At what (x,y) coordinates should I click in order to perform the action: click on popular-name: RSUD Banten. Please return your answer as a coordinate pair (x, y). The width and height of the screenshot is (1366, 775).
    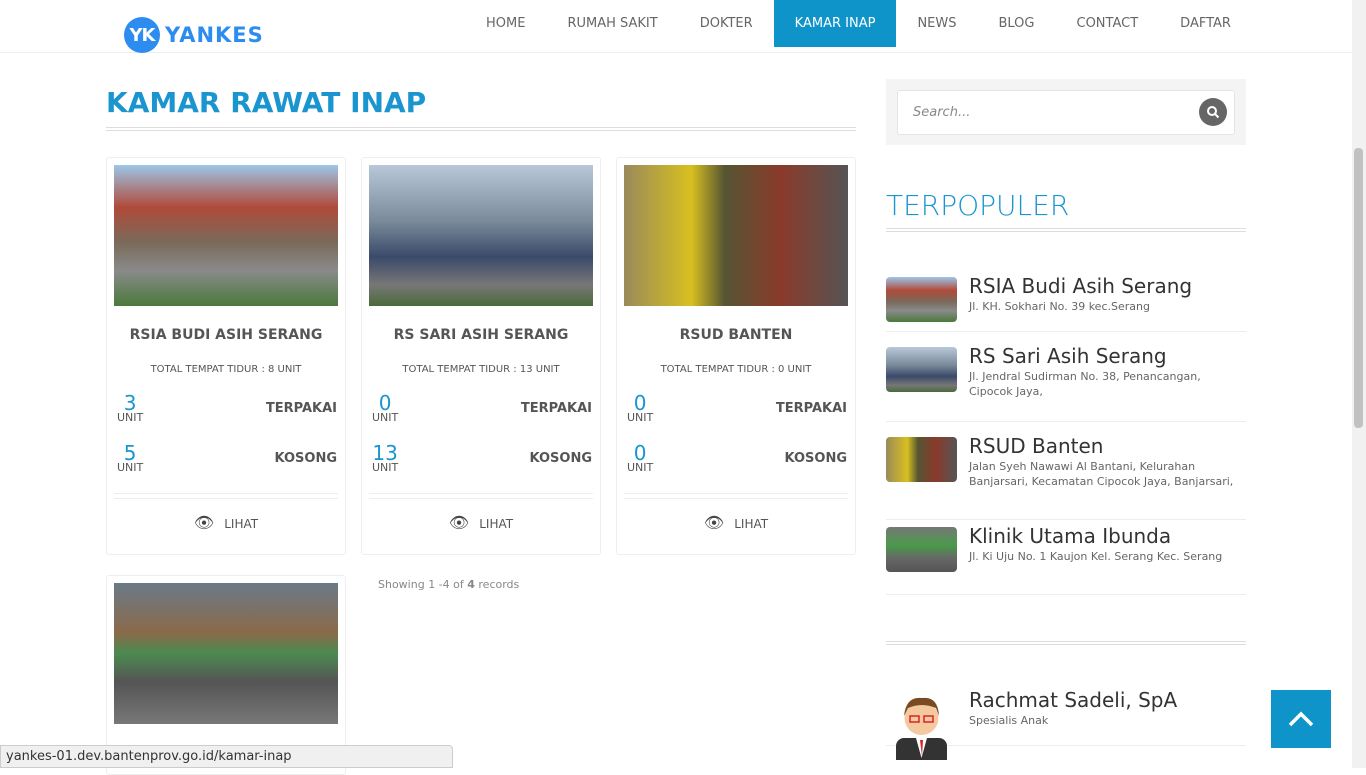
    Looking at the image, I should click on (1036, 446).